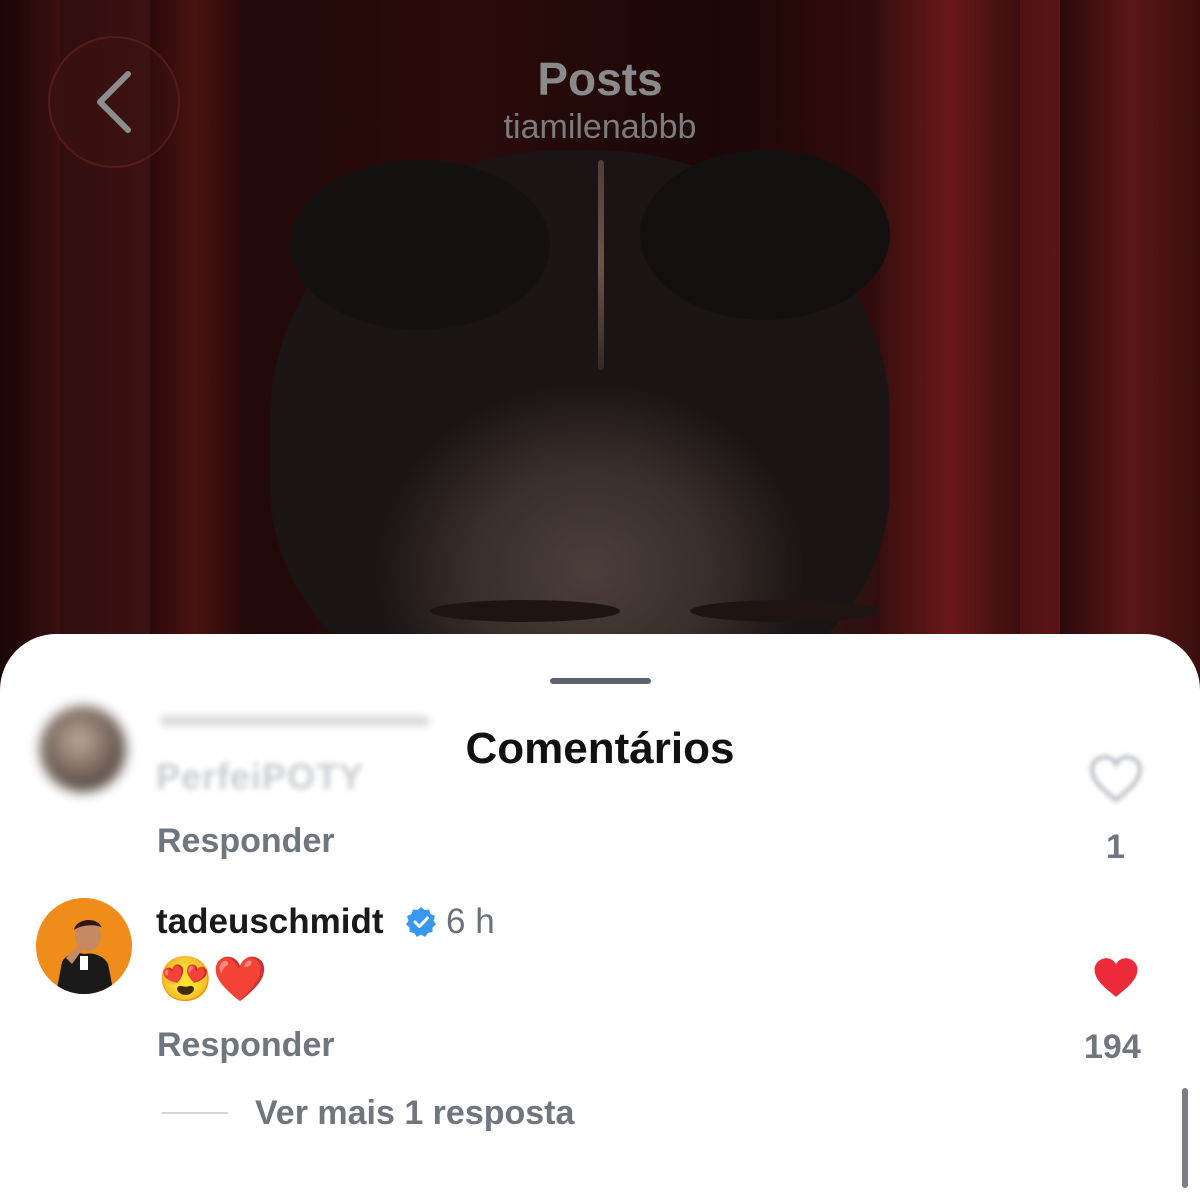  Describe the element at coordinates (1112, 1047) in the screenshot. I see `like-count: 194` at that location.